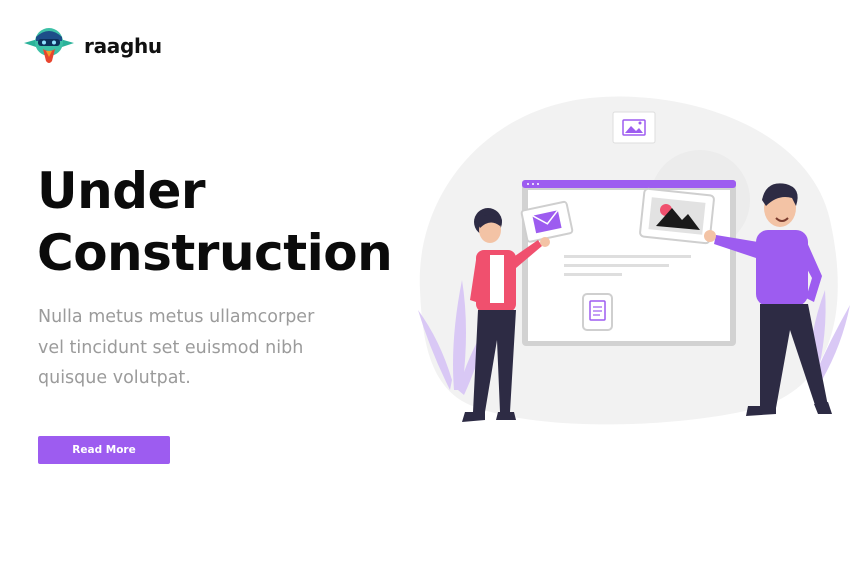 This screenshot has width=862, height=567. I want to click on photo-icon, so click(677, 216).